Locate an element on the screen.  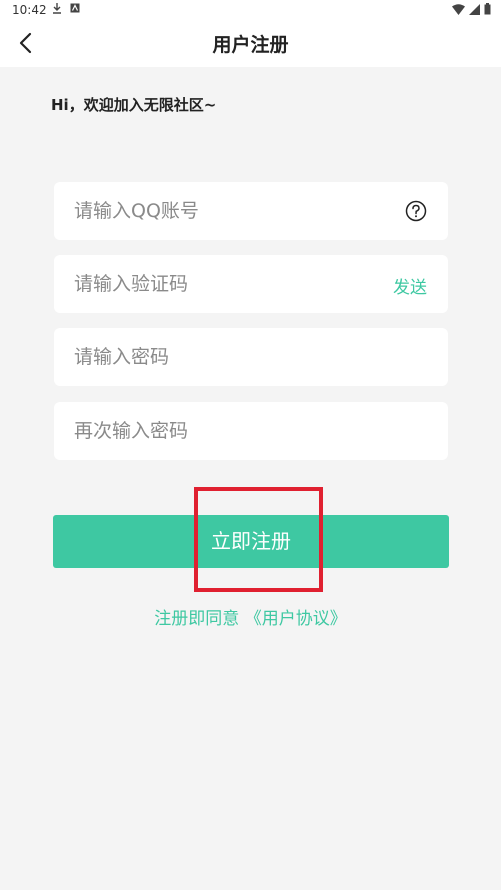
verification-code-field: 发送 is located at coordinates (251, 284).